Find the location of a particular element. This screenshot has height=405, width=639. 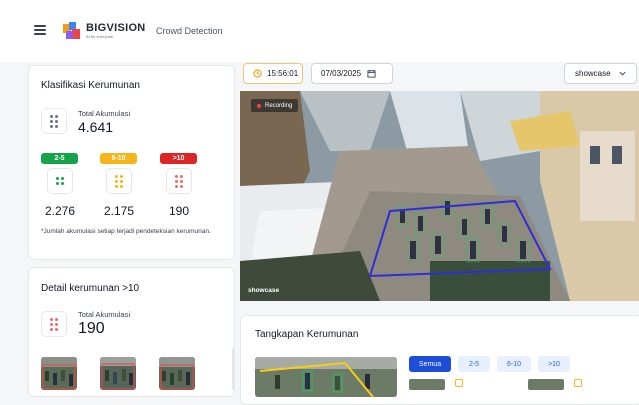

chevron-down-icon is located at coordinates (622, 73).